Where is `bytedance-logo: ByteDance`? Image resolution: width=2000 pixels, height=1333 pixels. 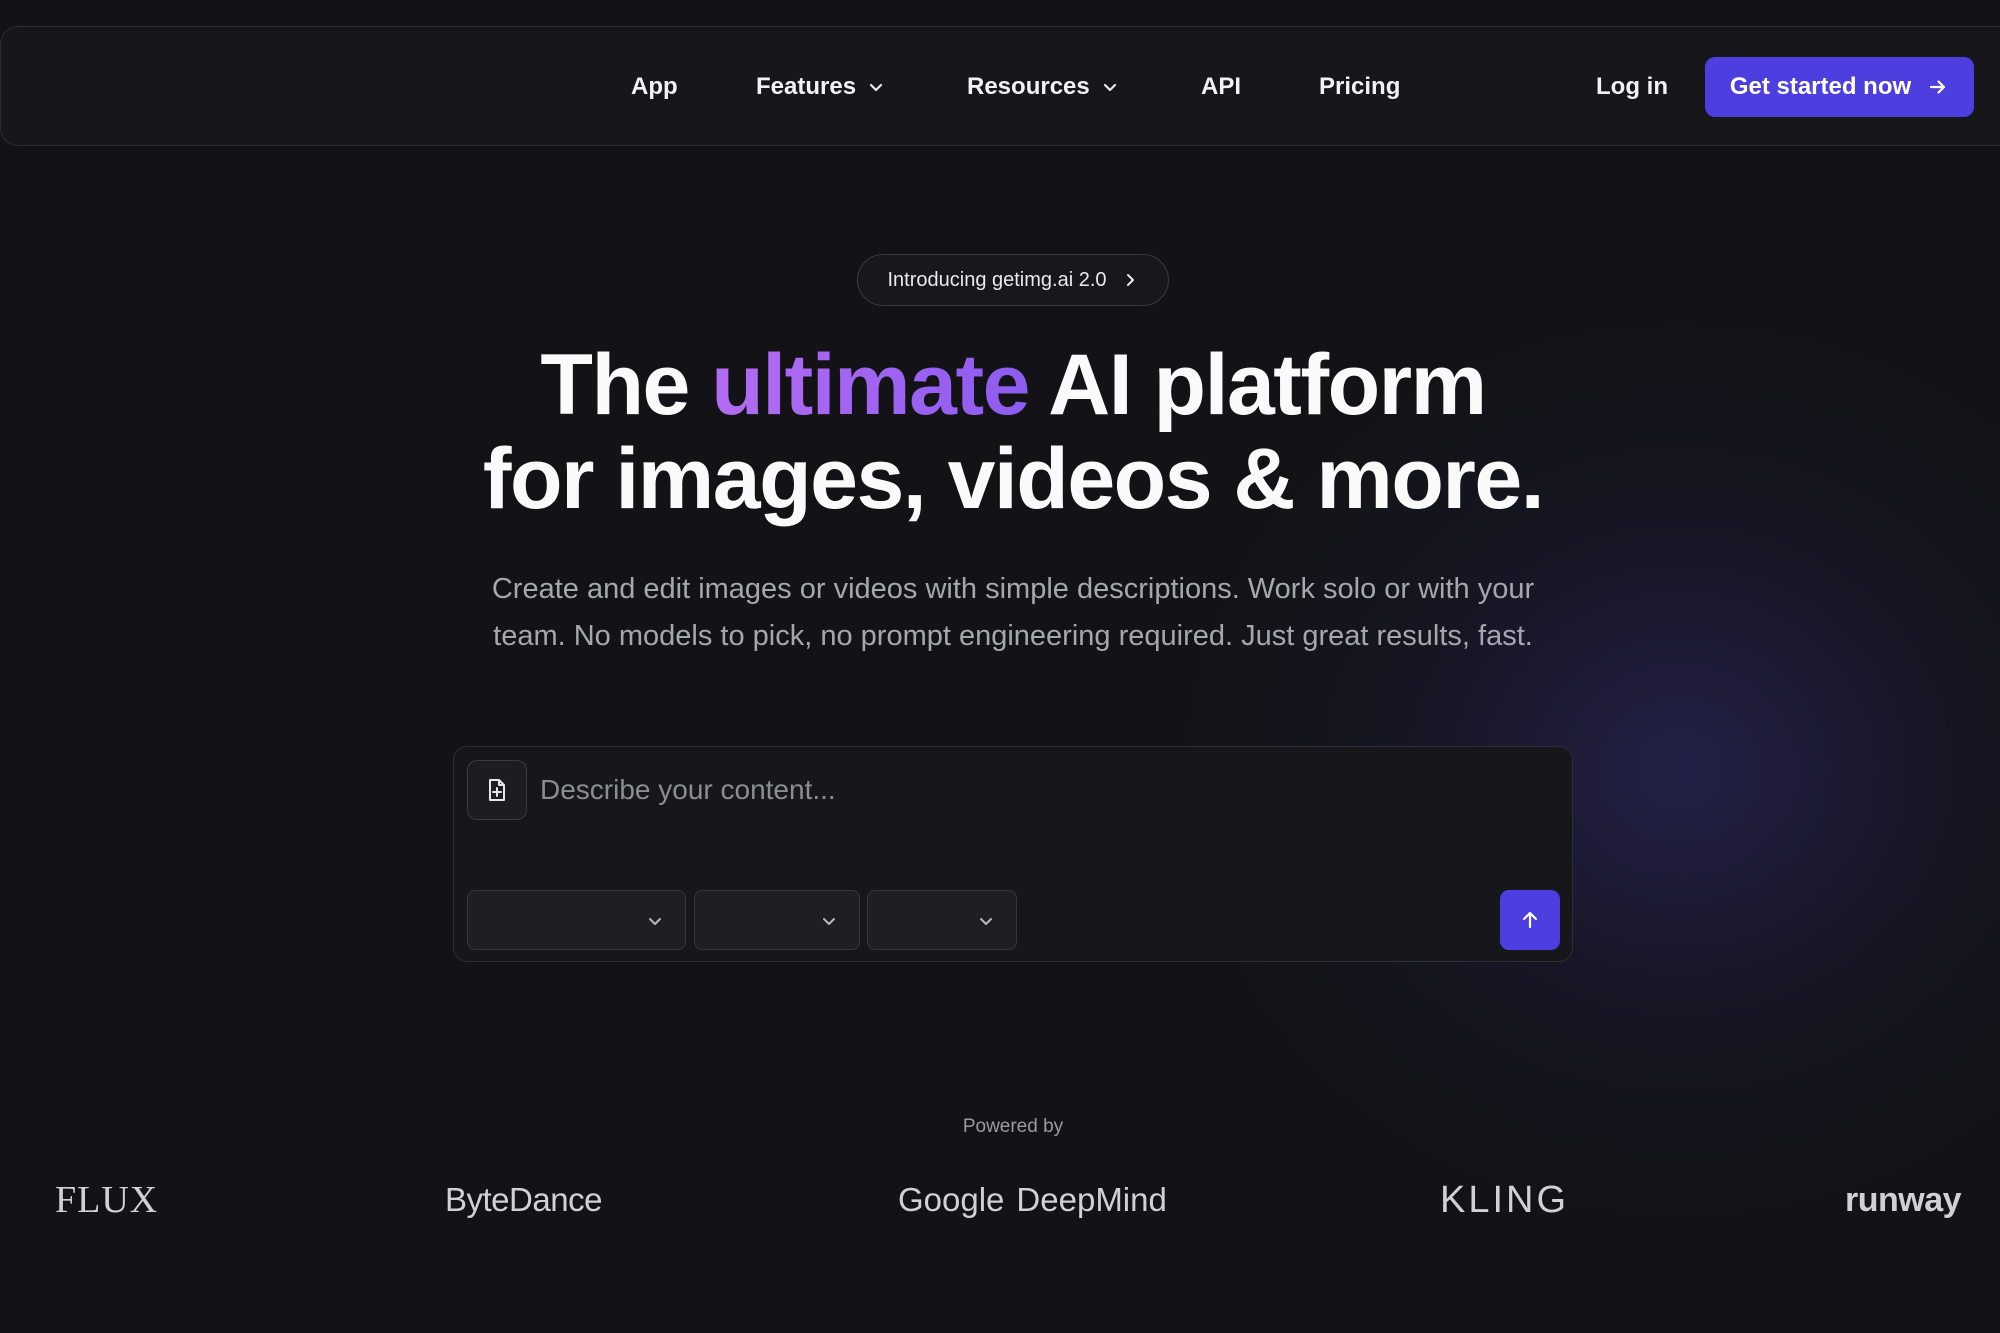
bytedance-logo: ByteDance is located at coordinates (523, 1200).